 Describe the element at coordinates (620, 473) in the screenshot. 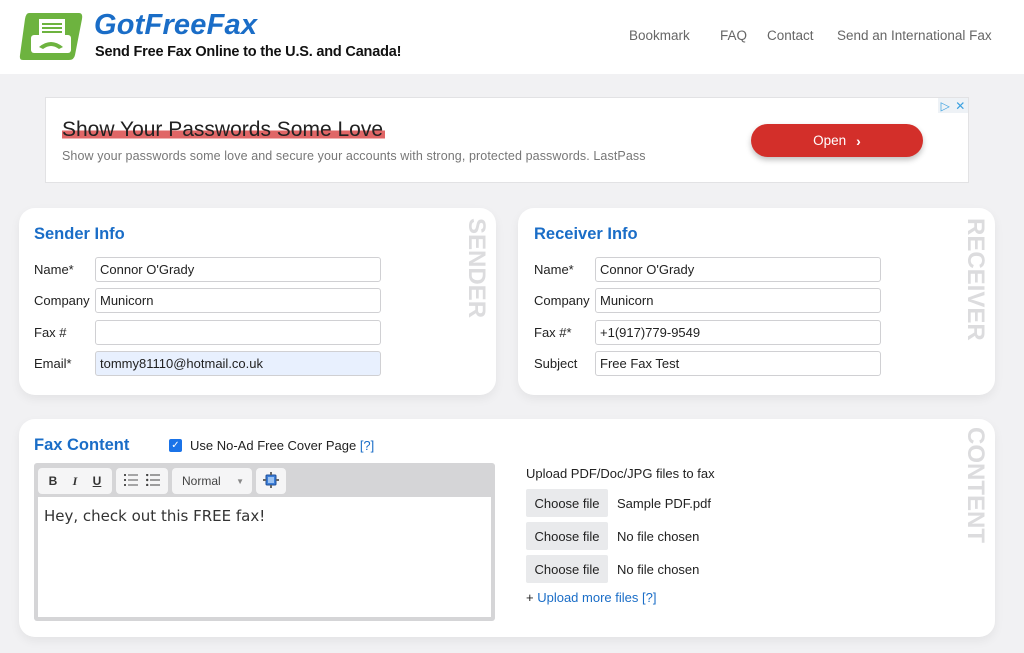

I see `upload-label: Upload PDF/Doc/JPG files to fax` at that location.